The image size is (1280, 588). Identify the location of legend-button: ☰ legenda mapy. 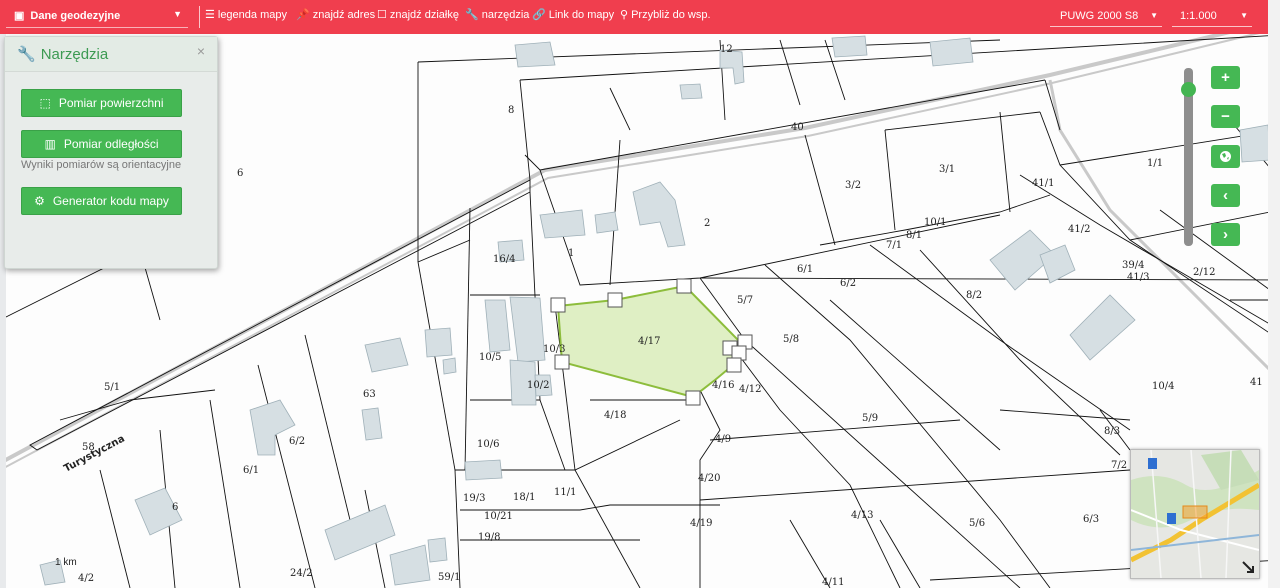
(246, 15).